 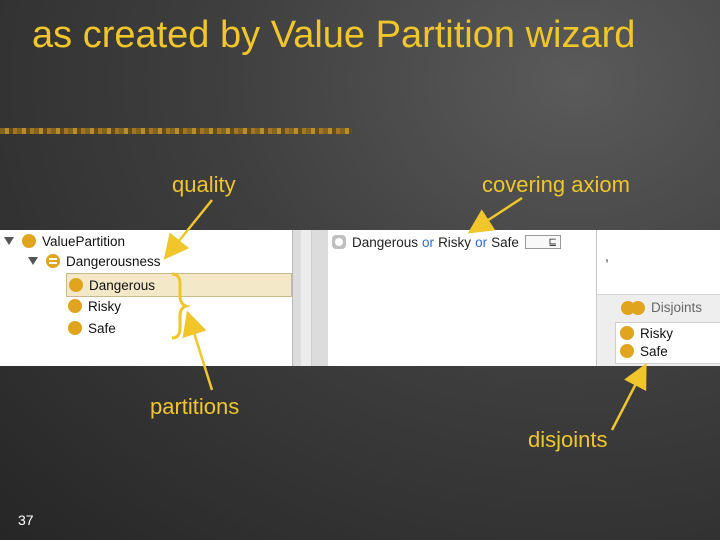 What do you see at coordinates (495, 215) in the screenshot?
I see `arrow-covering-axiom` at bounding box center [495, 215].